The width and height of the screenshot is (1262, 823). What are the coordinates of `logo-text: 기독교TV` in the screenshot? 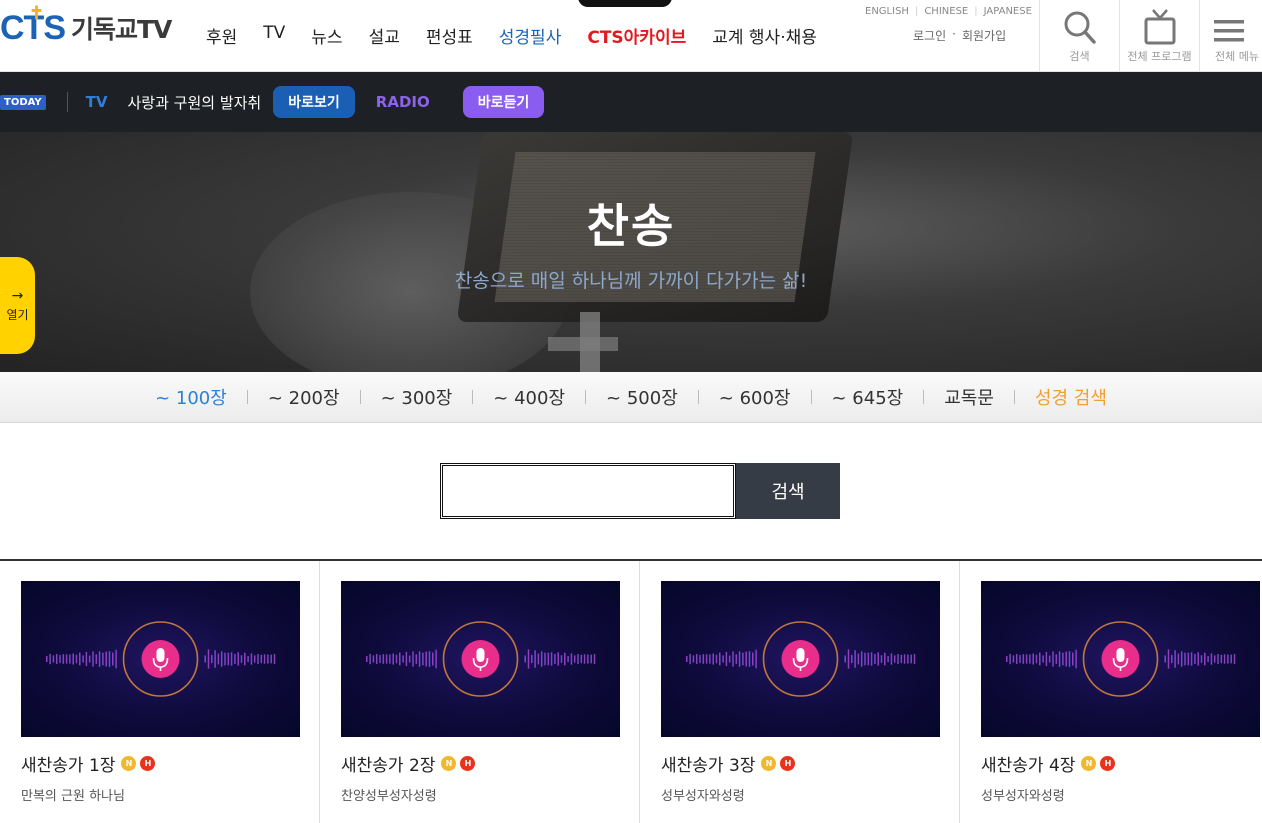 It's located at (121, 29).